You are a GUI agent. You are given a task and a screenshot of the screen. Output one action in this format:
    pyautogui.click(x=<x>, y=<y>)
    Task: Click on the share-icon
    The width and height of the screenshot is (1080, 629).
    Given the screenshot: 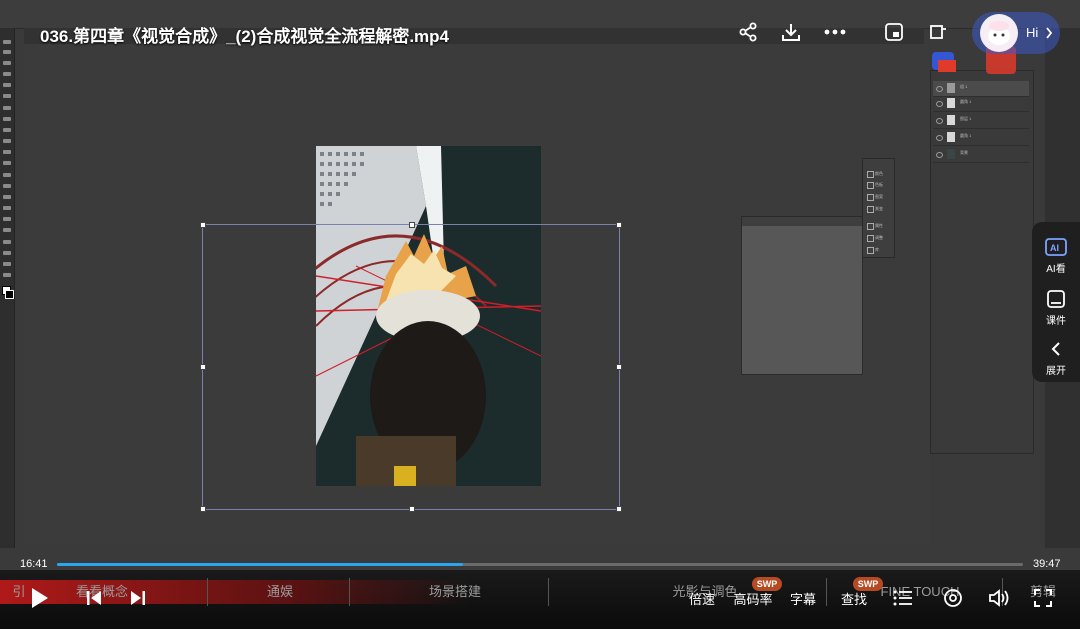 What is the action you would take?
    pyautogui.click(x=748, y=32)
    